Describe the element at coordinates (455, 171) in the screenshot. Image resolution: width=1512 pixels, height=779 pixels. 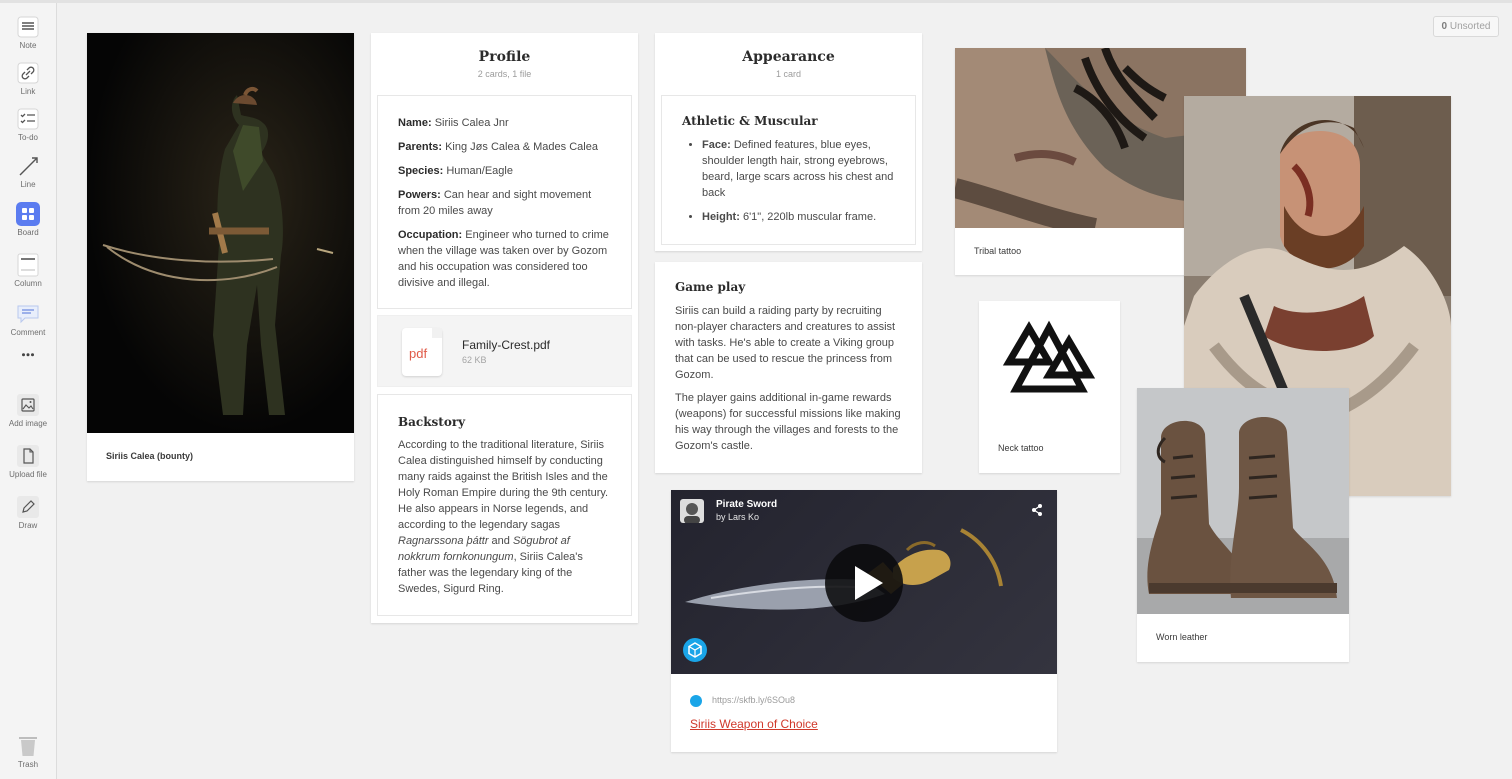
I see `field-species: Species: Human/Eagle` at that location.